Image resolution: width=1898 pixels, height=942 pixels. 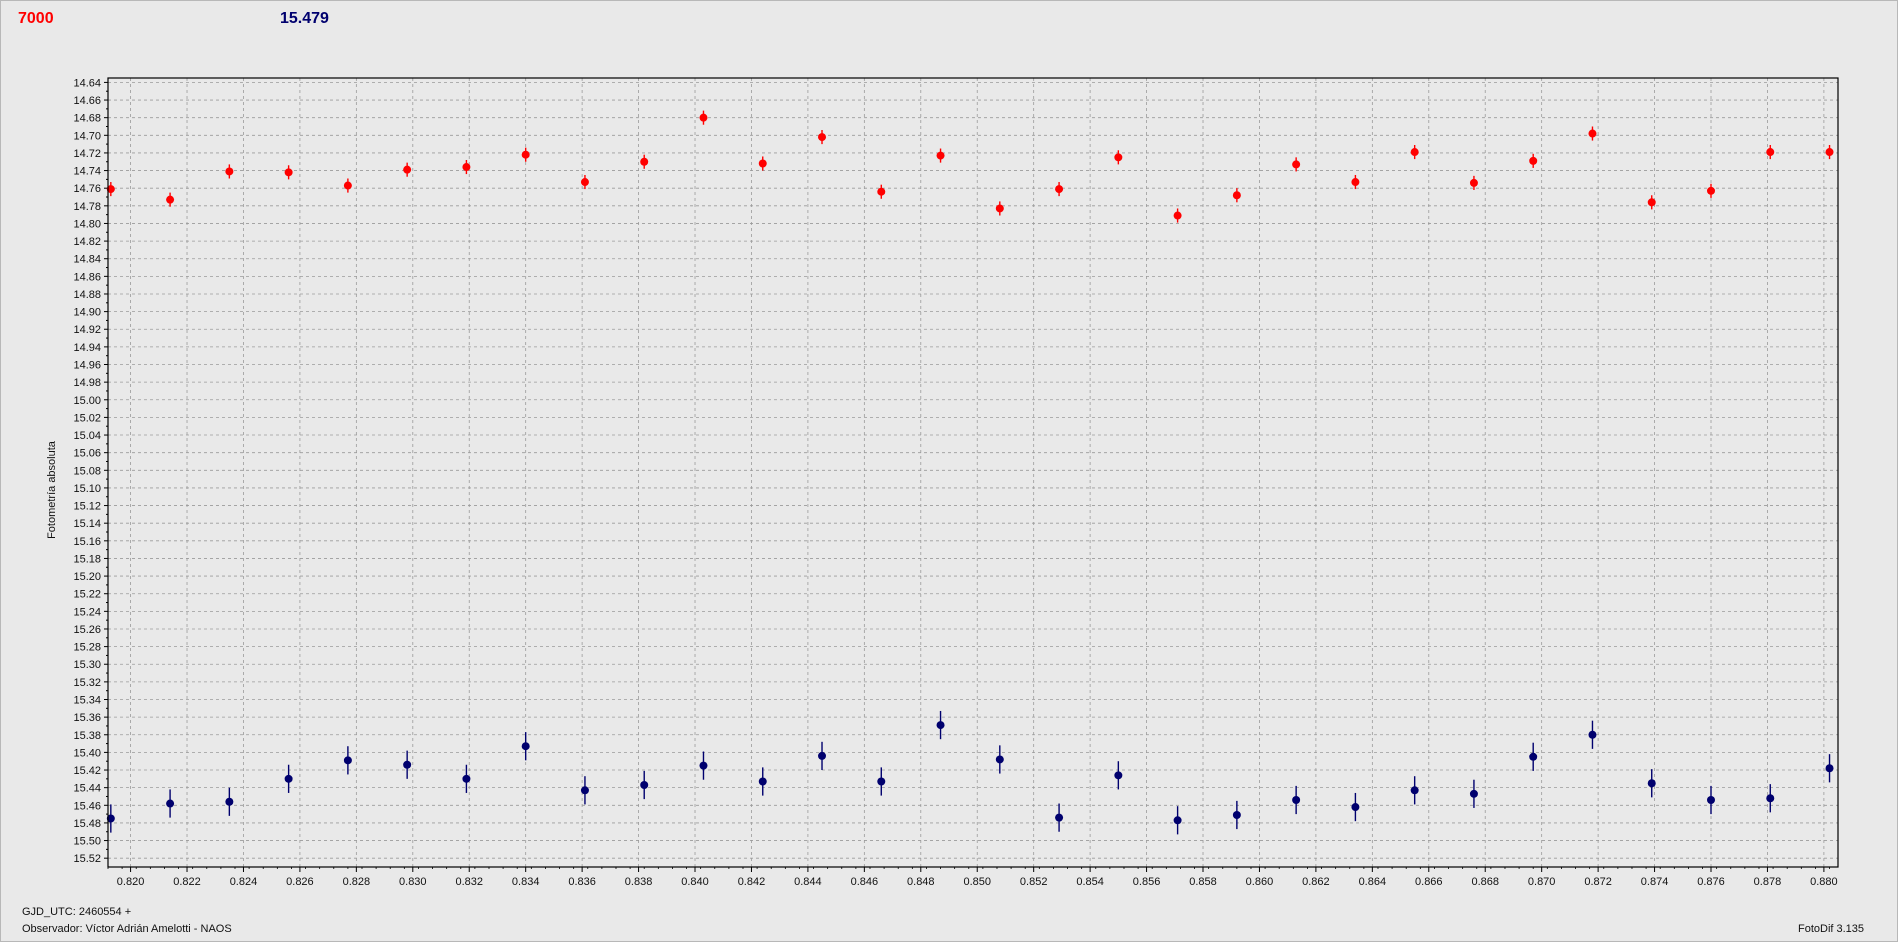 I want to click on x-tick-label: 0.856, so click(x=1147, y=882).